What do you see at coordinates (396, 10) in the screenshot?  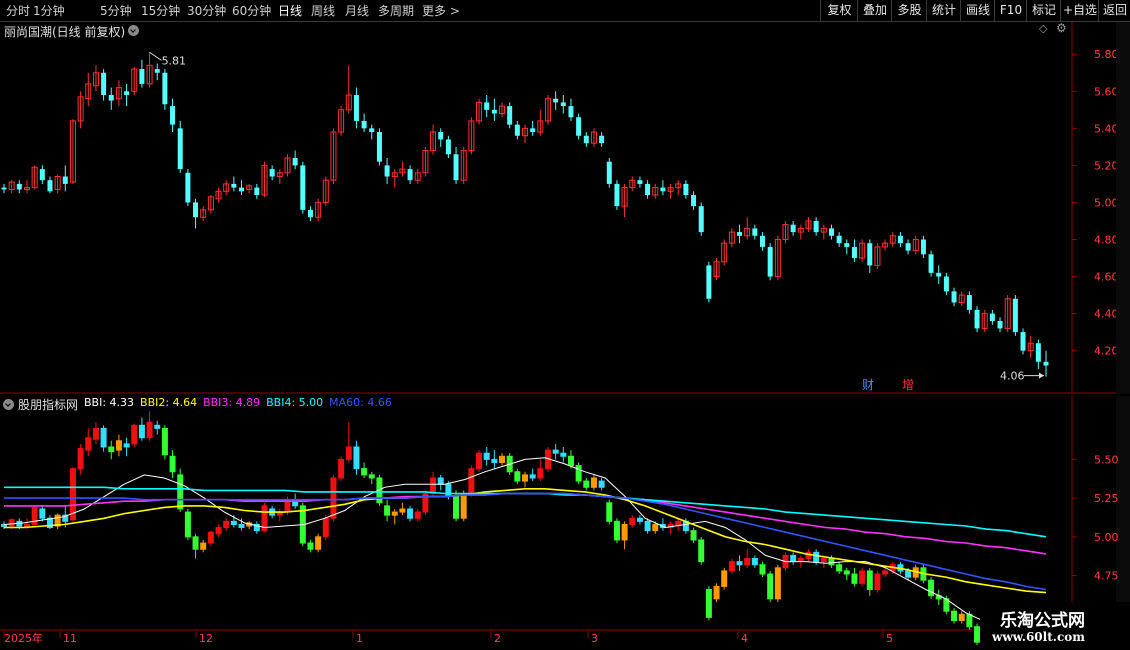 I see `period-tab-9: 多周期` at bounding box center [396, 10].